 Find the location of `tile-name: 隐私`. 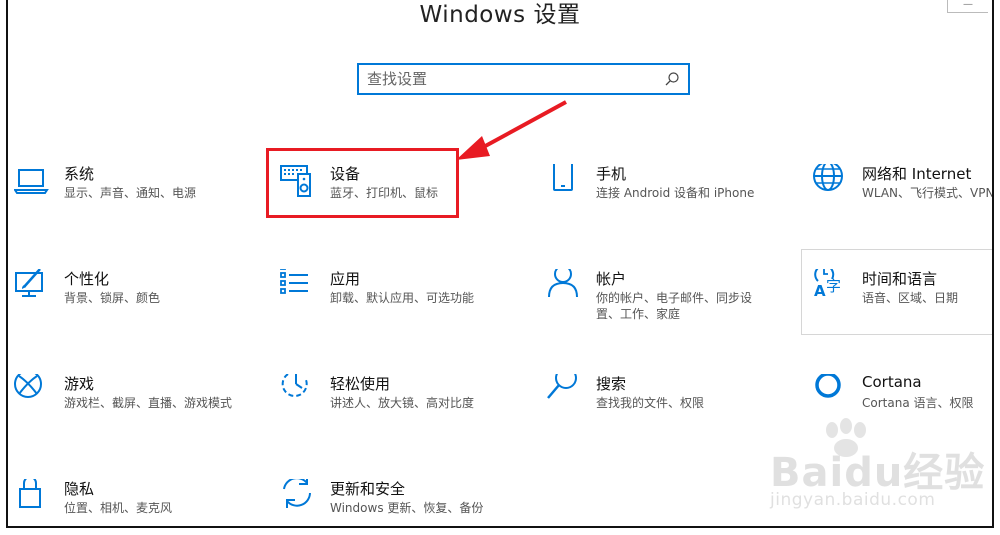

tile-name: 隐私 is located at coordinates (79, 489).